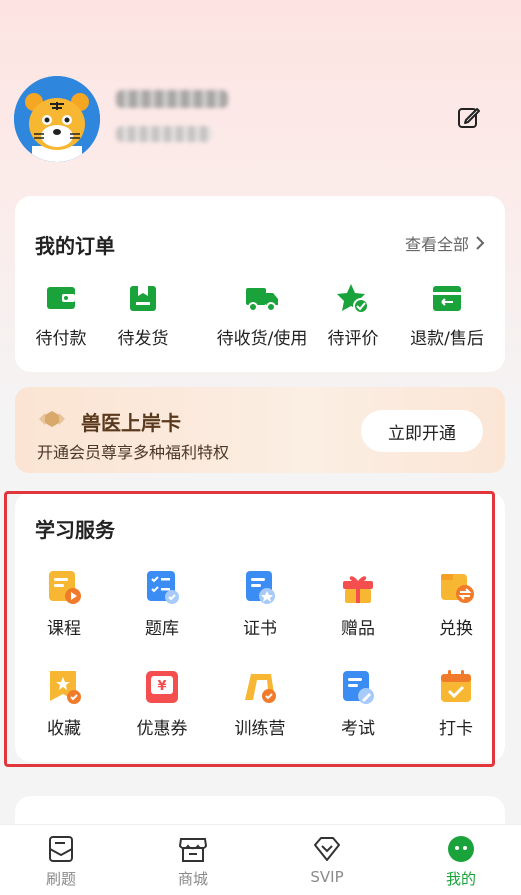 This screenshot has height=895, width=521. What do you see at coordinates (469, 117) in the screenshot?
I see `edit-profile-icon` at bounding box center [469, 117].